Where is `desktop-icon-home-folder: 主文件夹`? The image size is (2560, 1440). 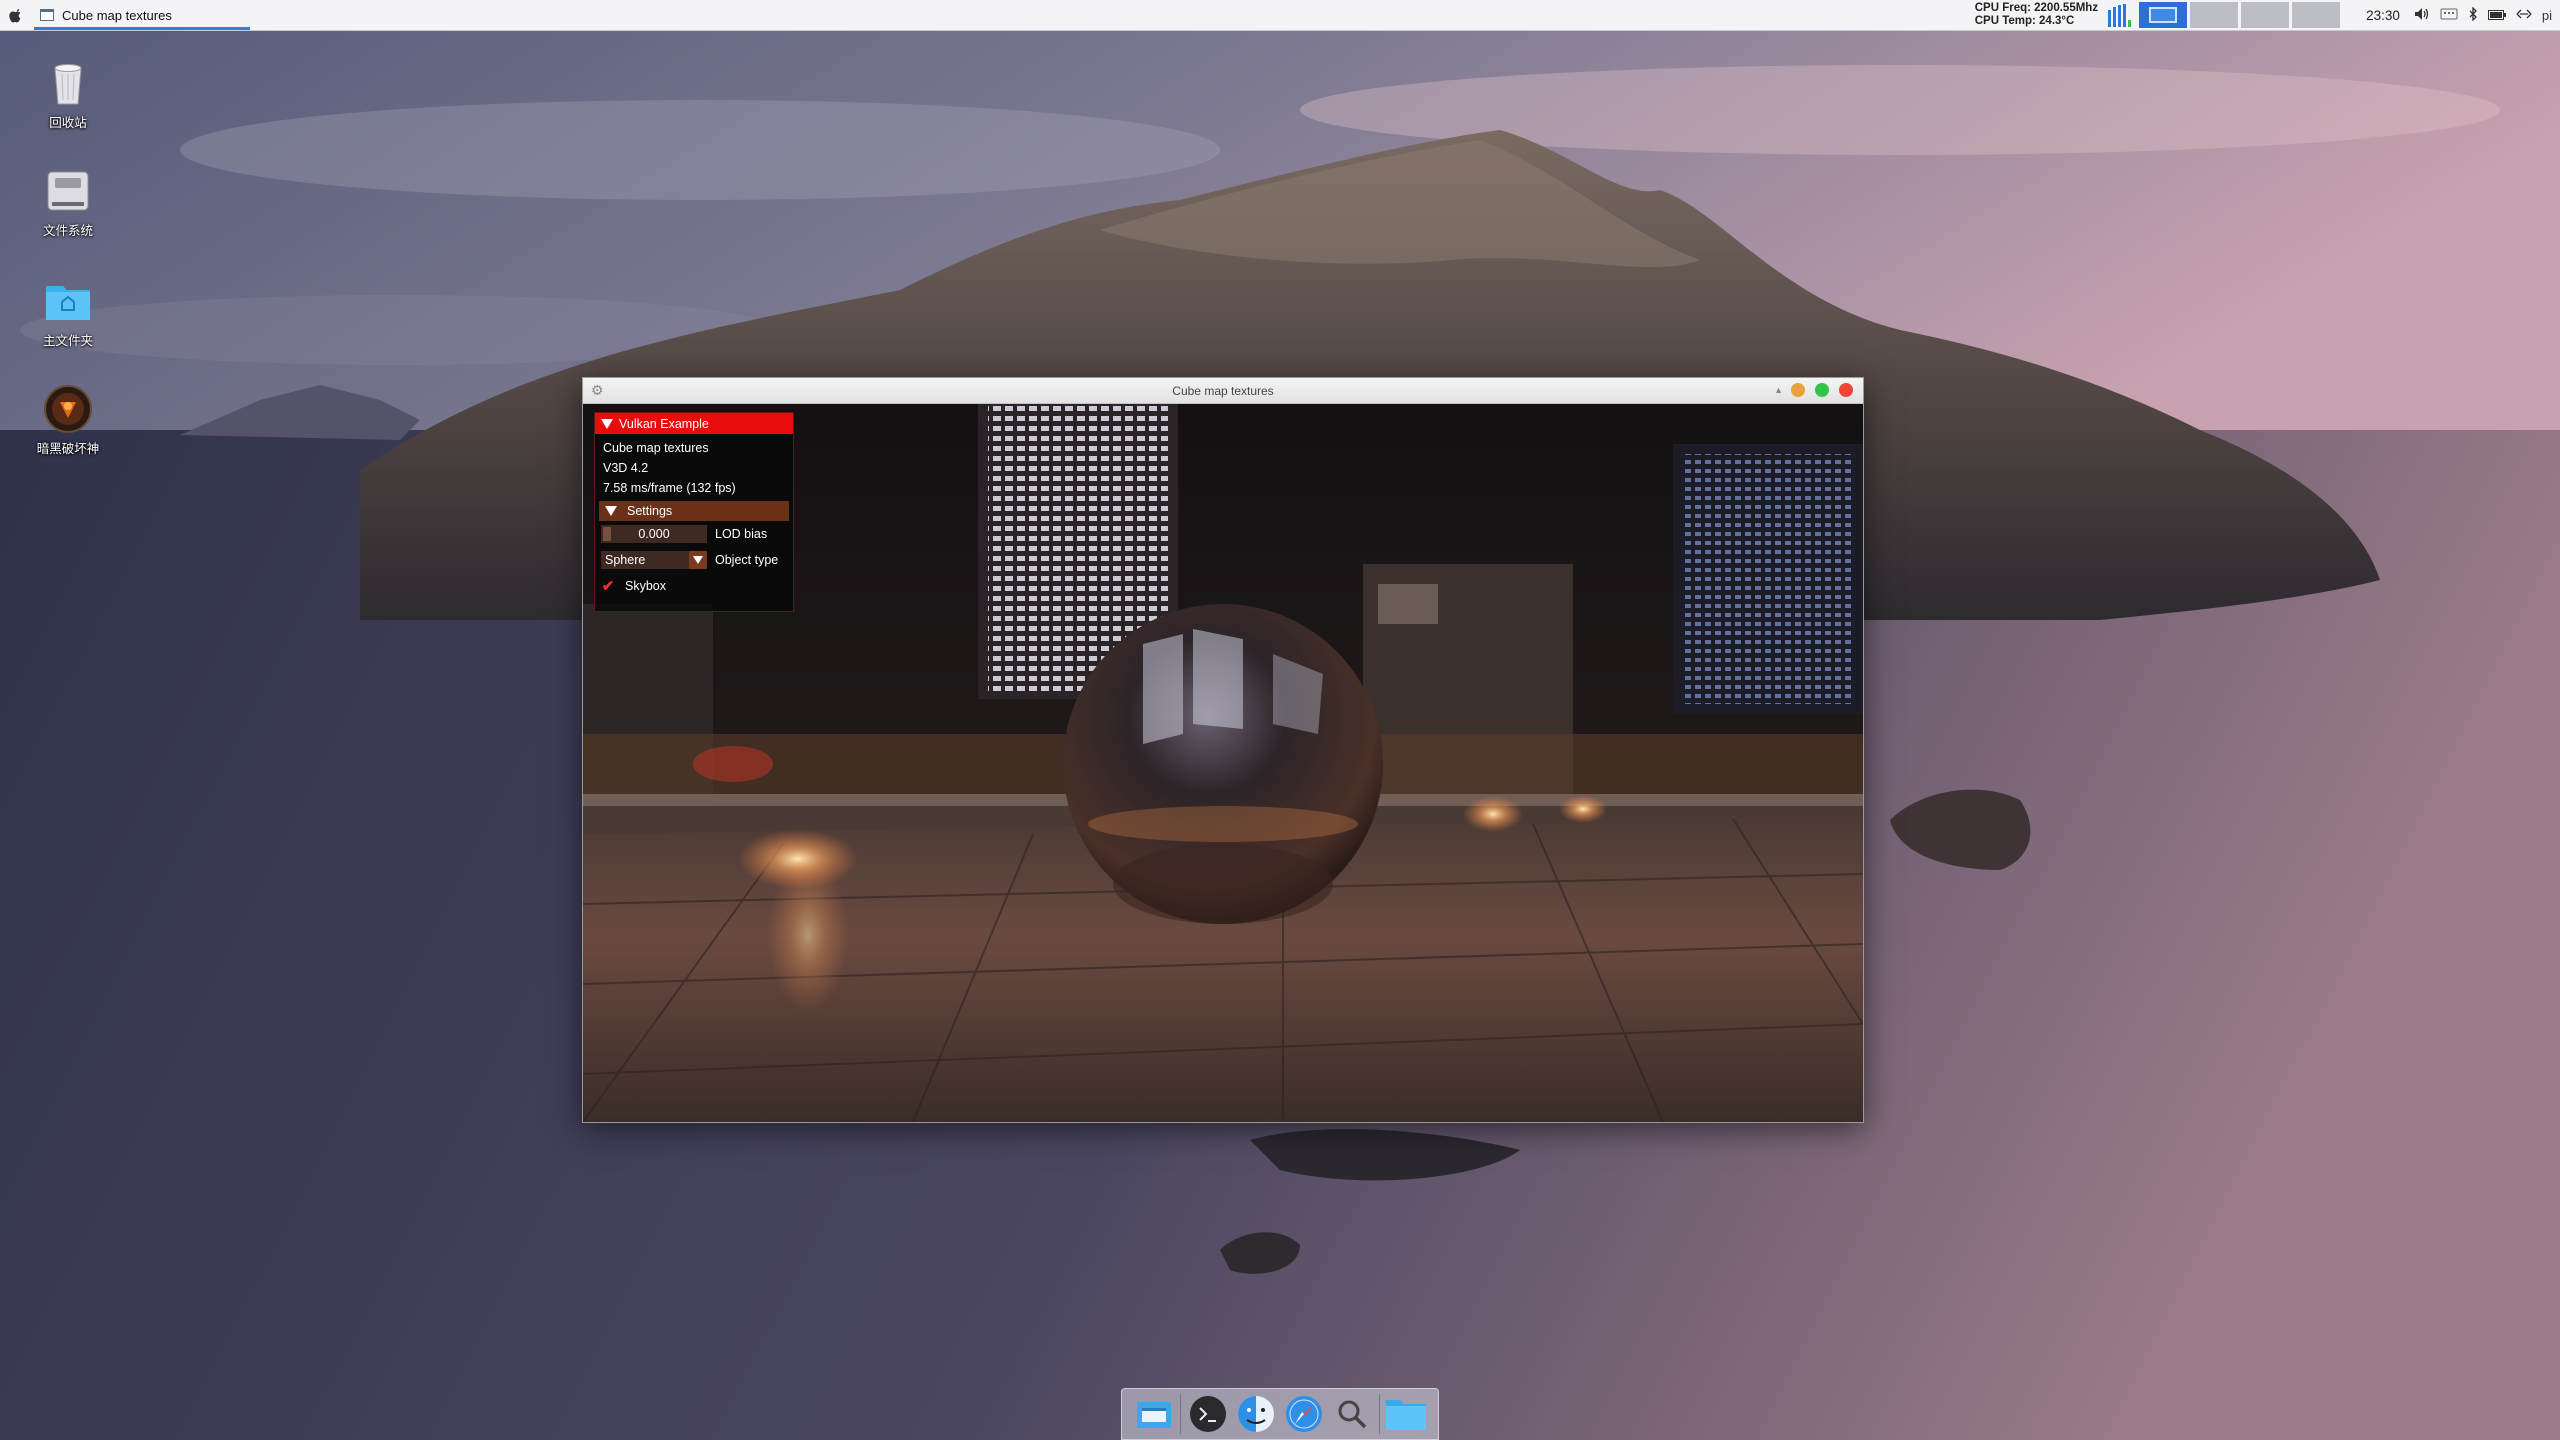
desktop-icon-home-folder: 主文件夹 is located at coordinates (68, 312).